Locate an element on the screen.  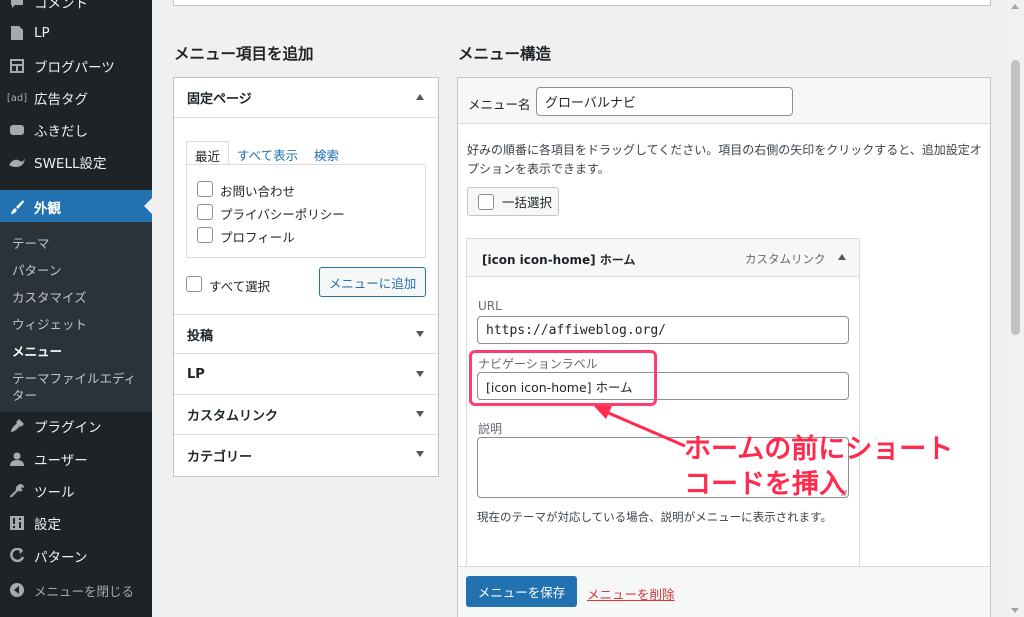
pattern-icon is located at coordinates (17, 556).